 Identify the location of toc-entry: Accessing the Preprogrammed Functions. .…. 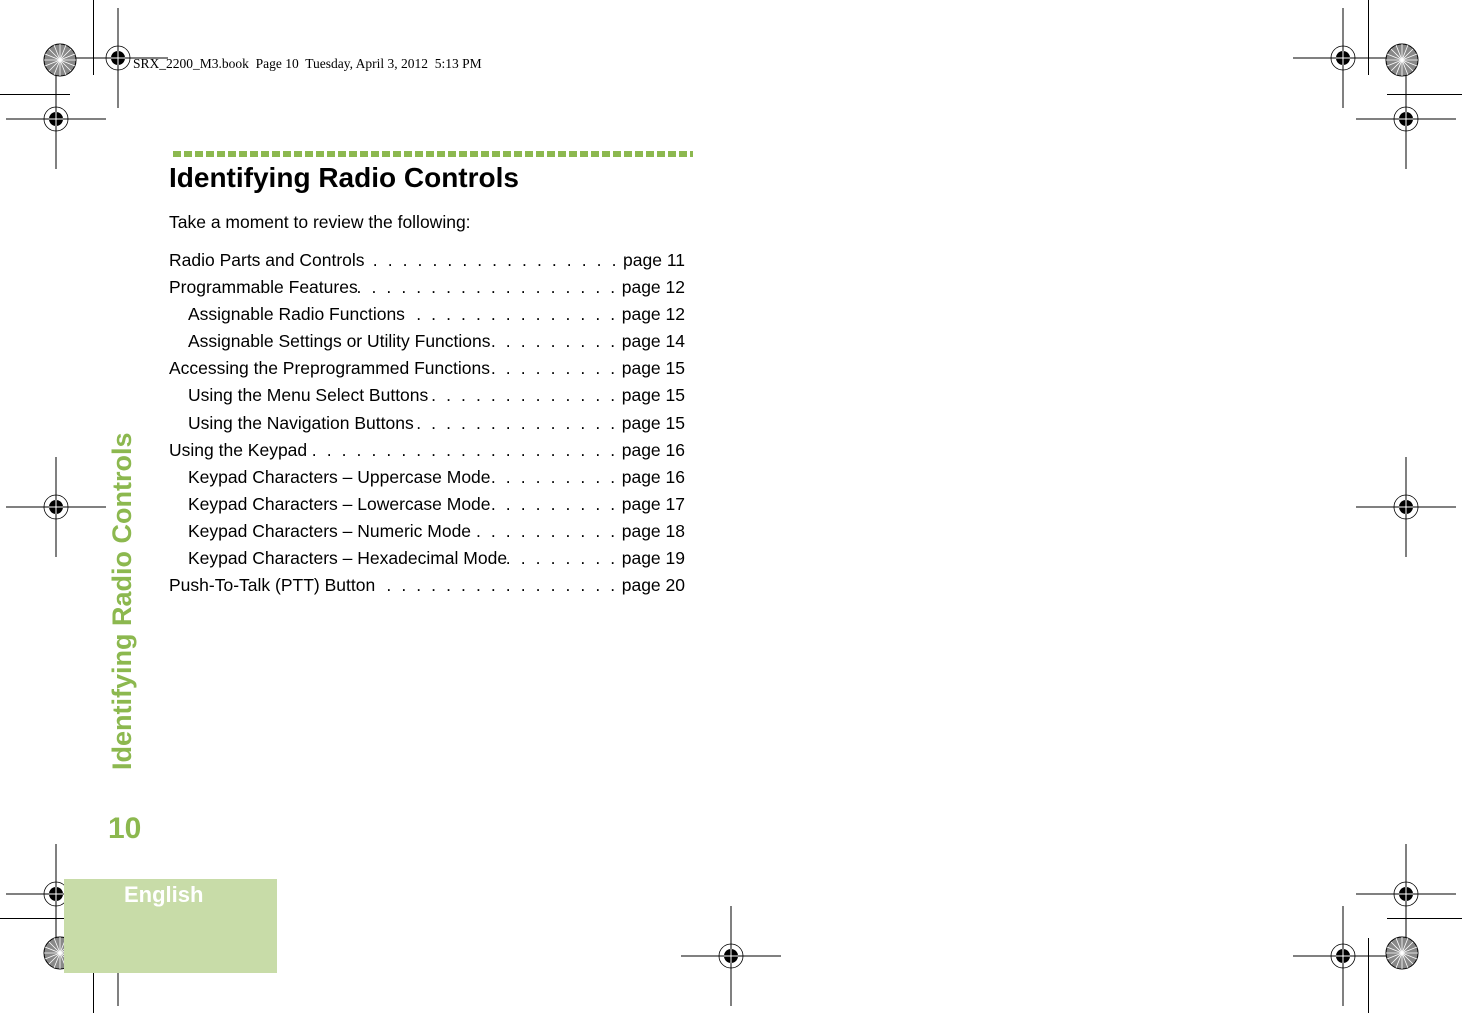
(427, 369).